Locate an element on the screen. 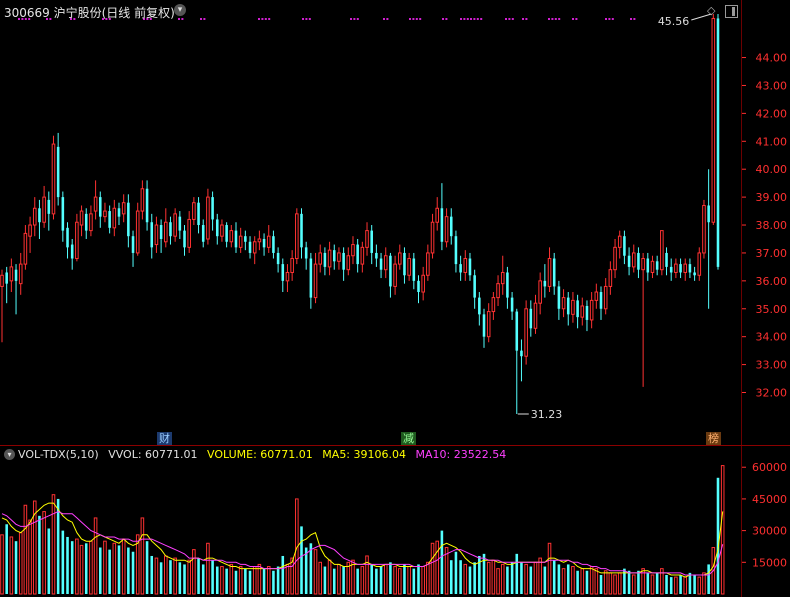 The image size is (790, 597). price-tick-label: 36.00 is located at coordinates (772, 281).